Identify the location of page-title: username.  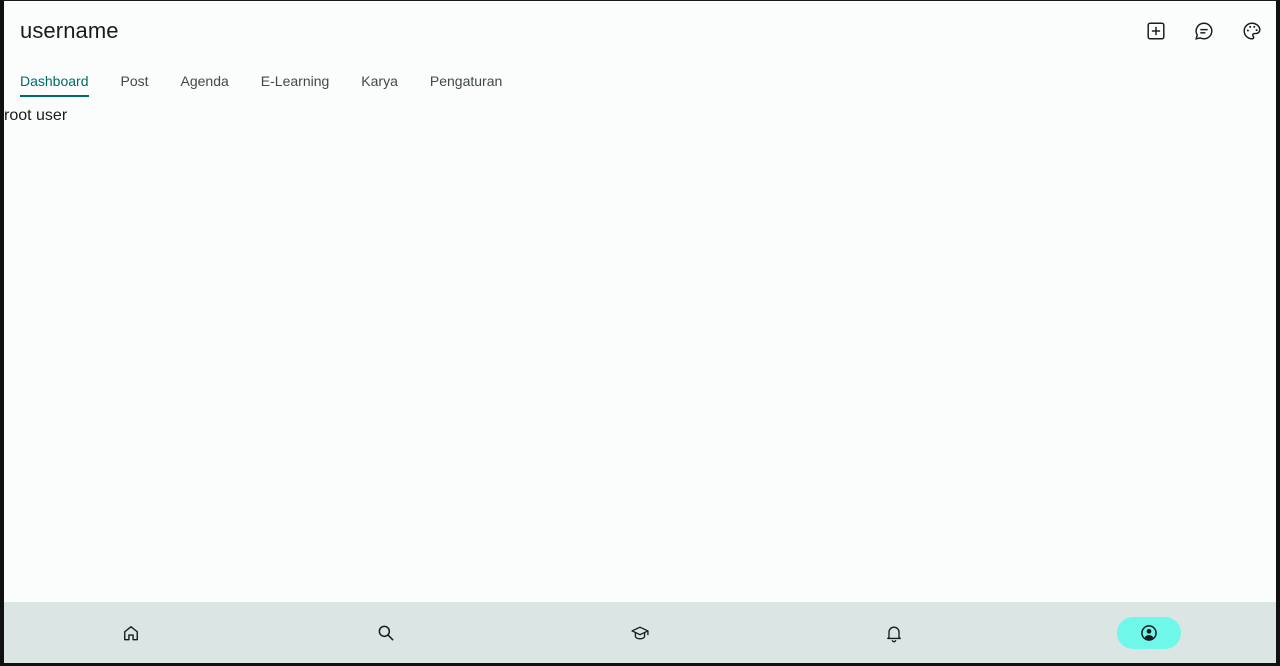
(69, 30).